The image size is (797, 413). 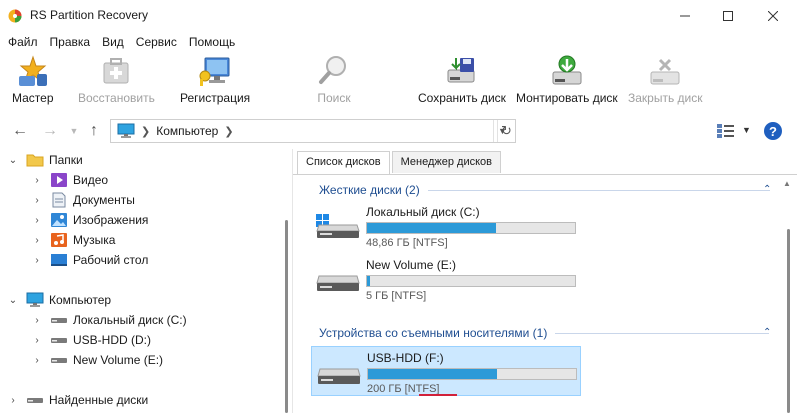 I want to click on menu-view: Вид, so click(x=113, y=42).